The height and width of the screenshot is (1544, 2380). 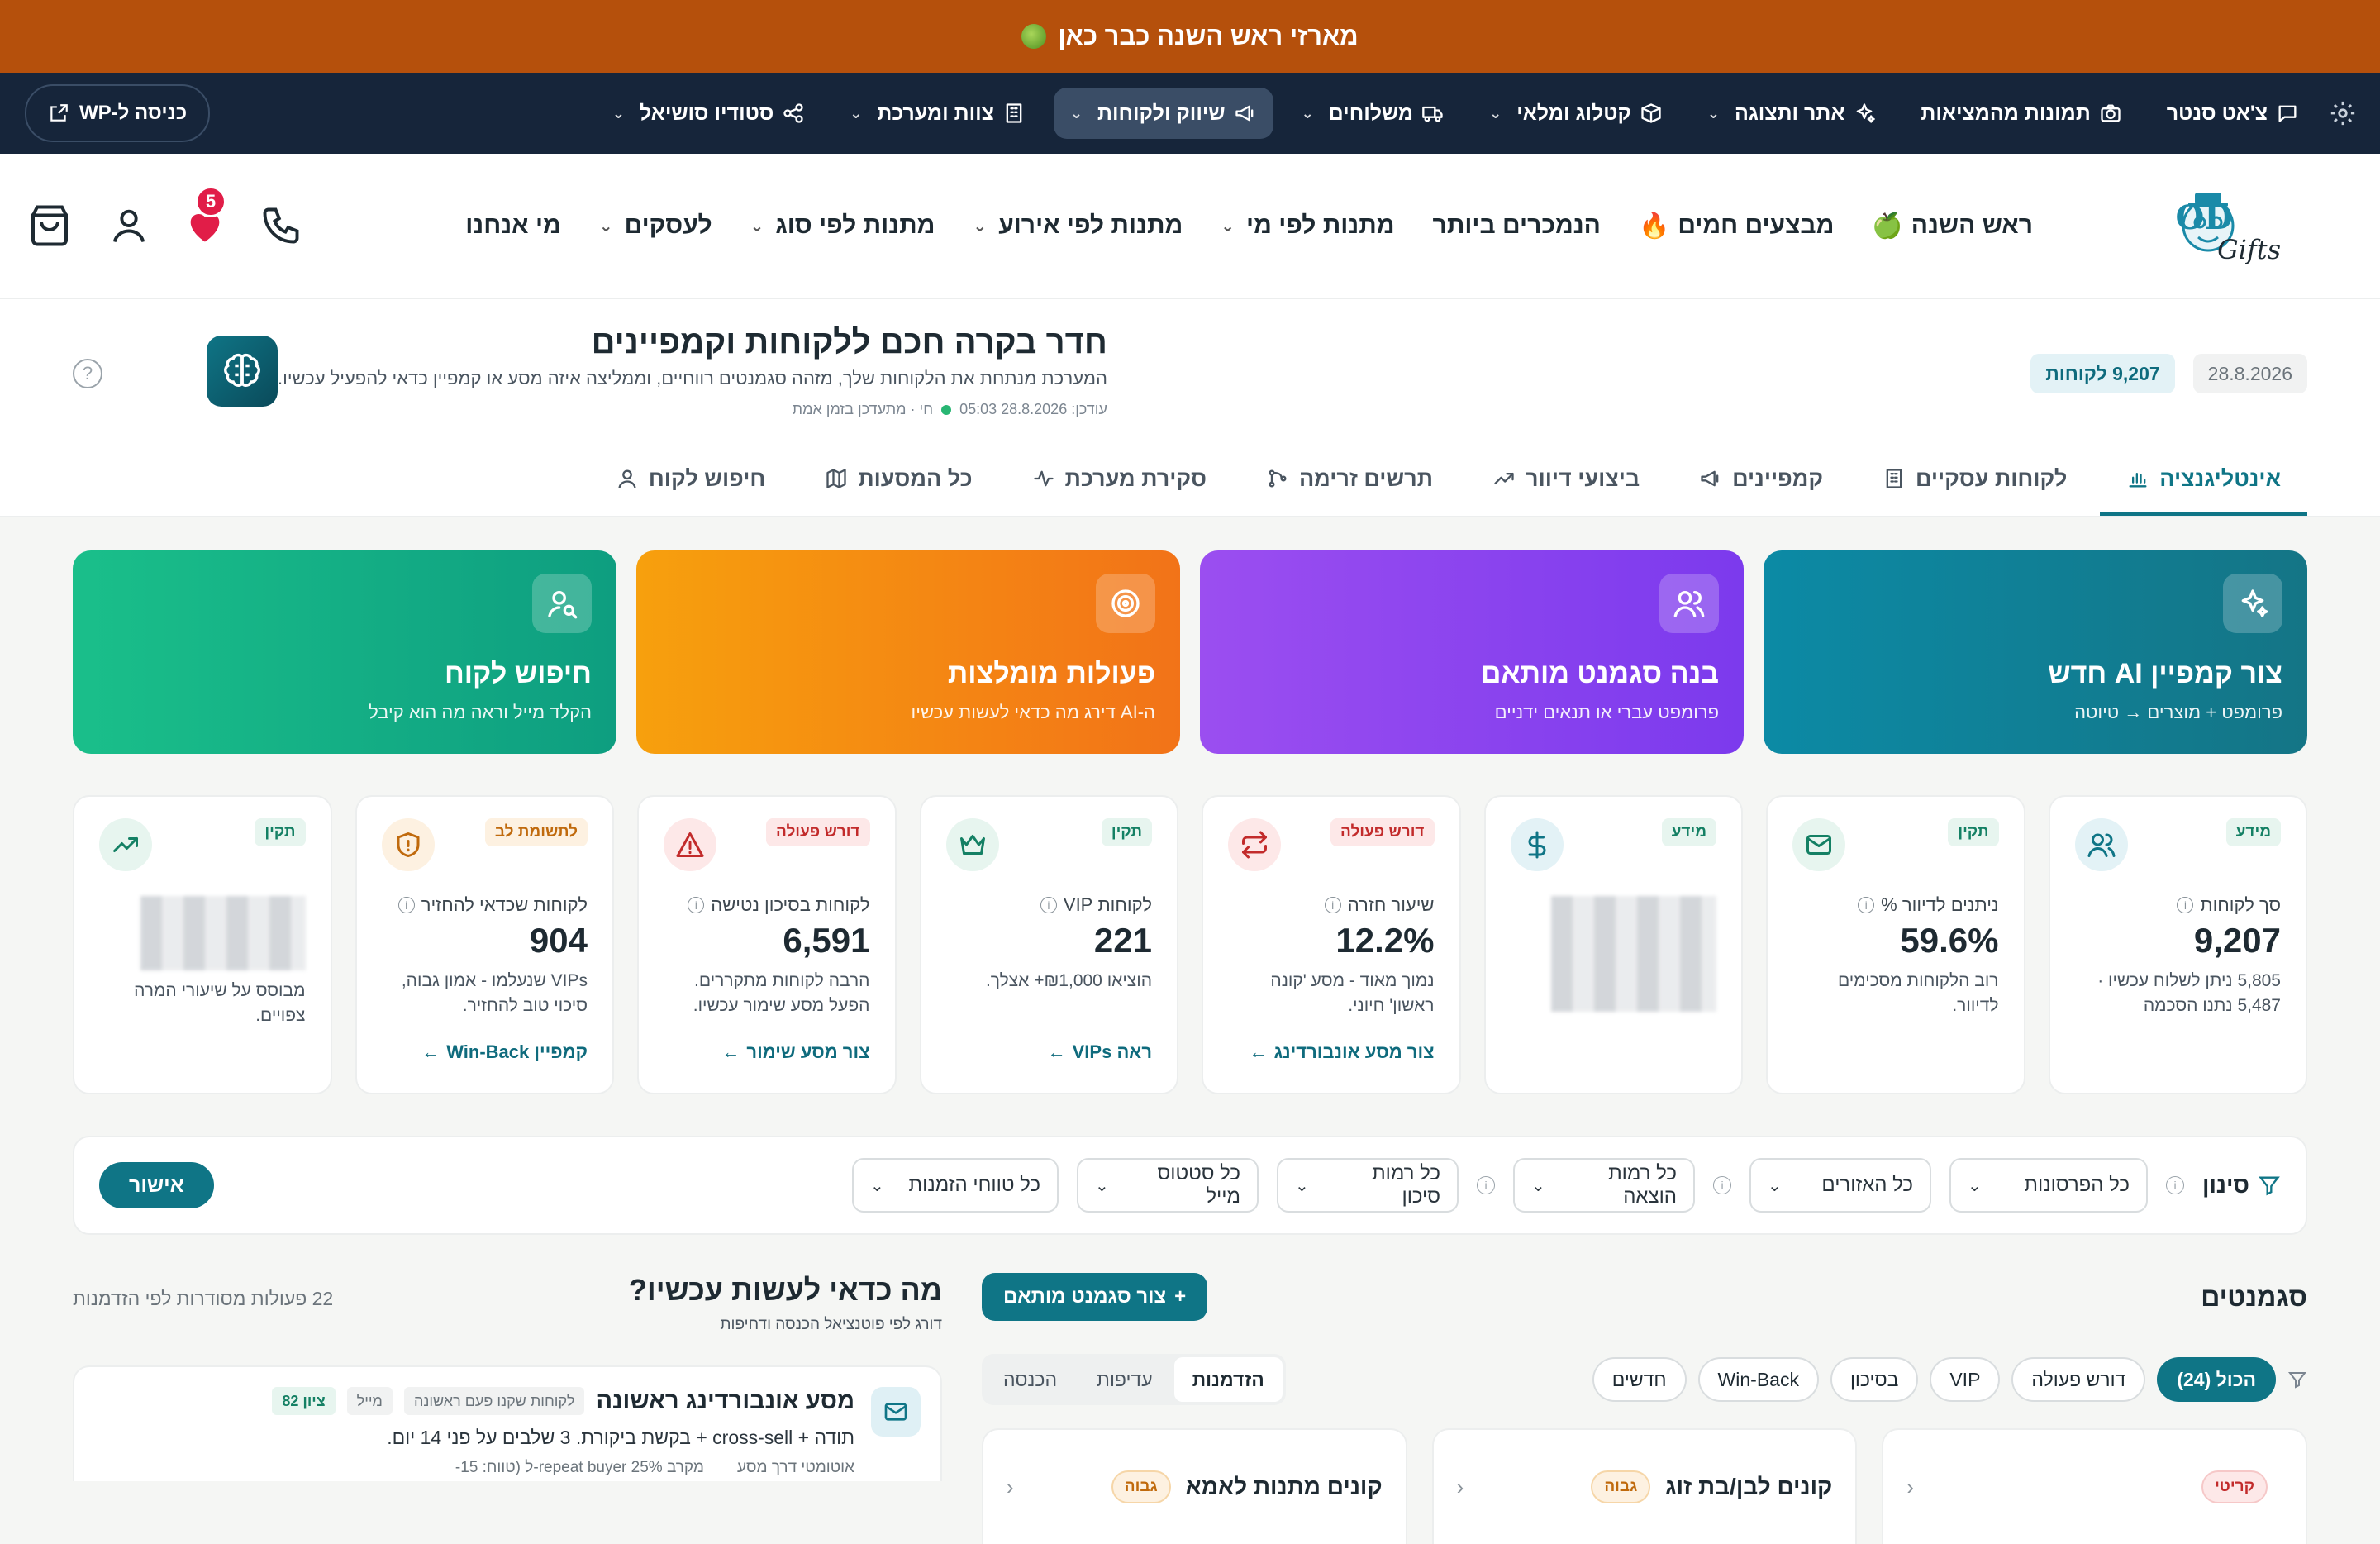 What do you see at coordinates (2035, 652) in the screenshot?
I see `action-card: צור קמפיין AI חדש פרומפט + מוצרים → טיוטה` at bounding box center [2035, 652].